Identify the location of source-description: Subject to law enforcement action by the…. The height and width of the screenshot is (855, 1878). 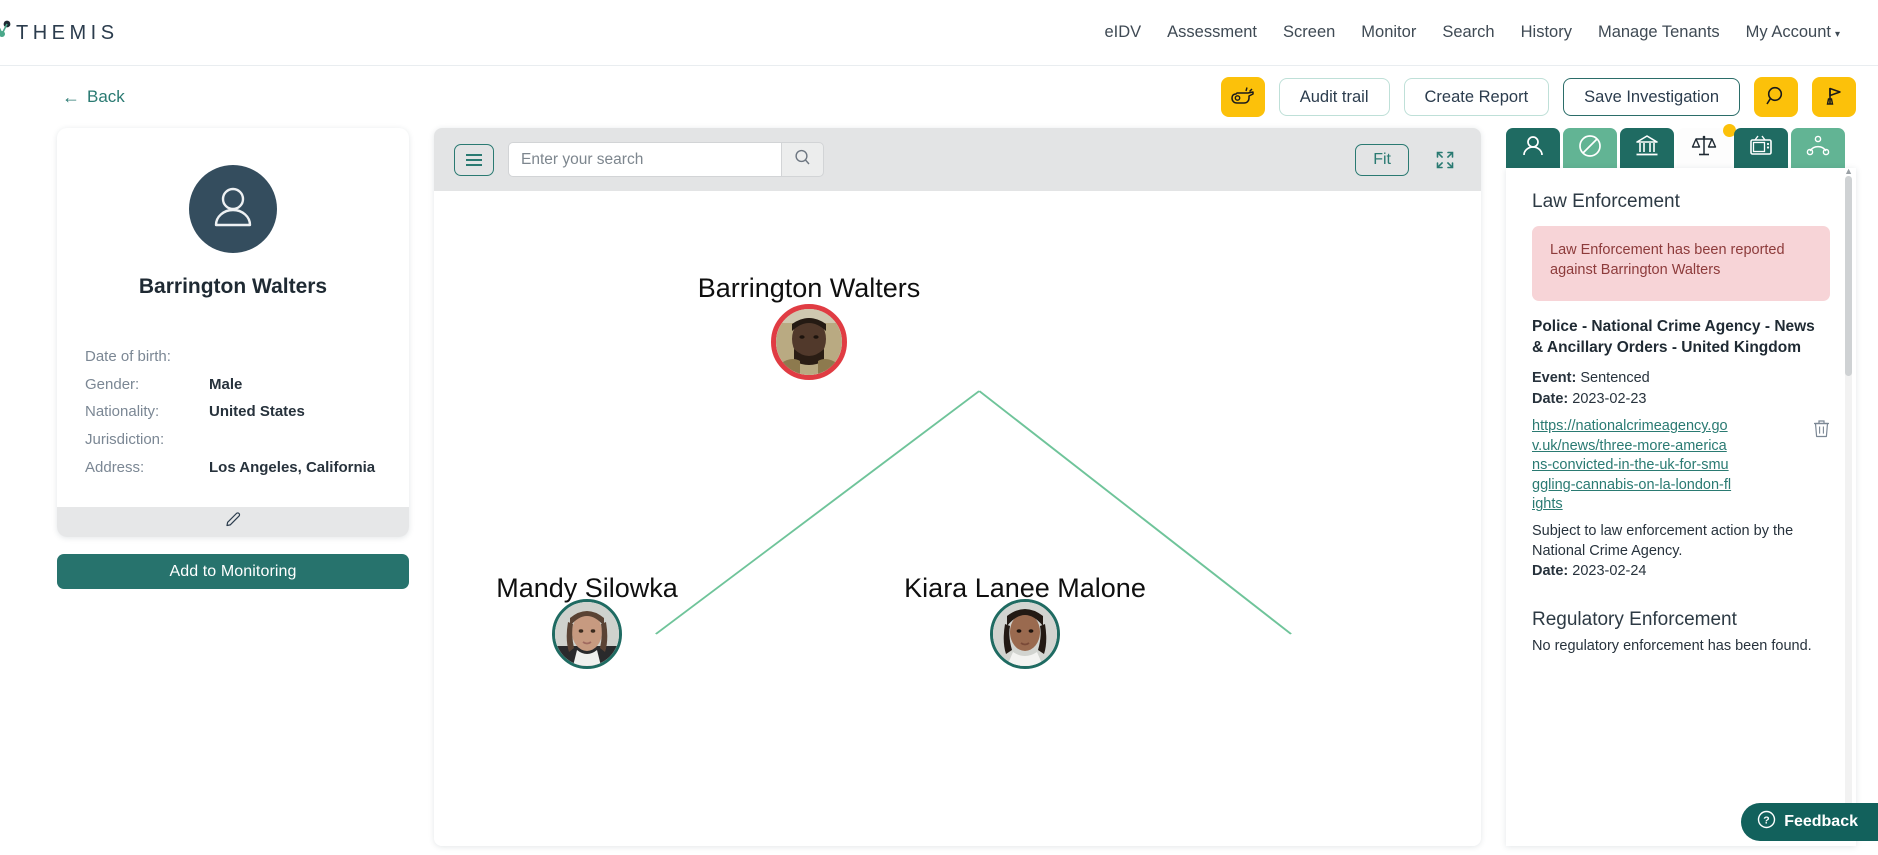
(1663, 540).